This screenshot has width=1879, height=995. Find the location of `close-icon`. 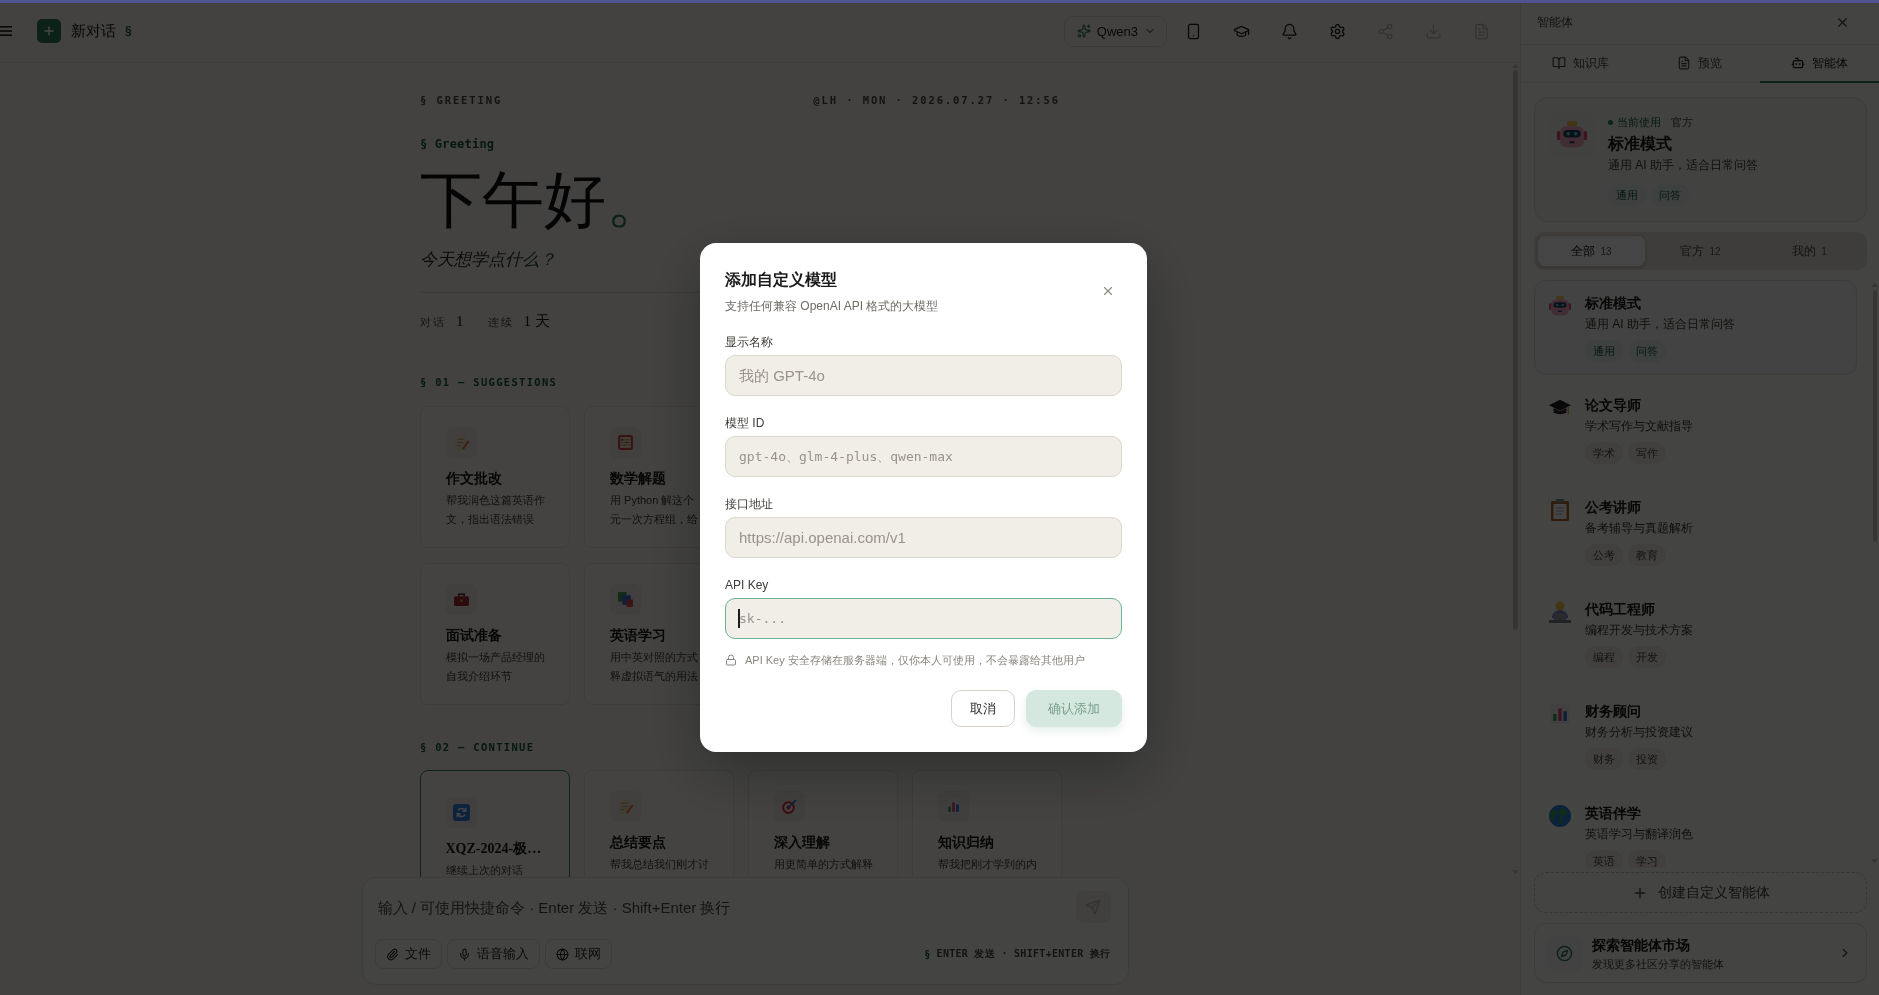

close-icon is located at coordinates (1108, 291).